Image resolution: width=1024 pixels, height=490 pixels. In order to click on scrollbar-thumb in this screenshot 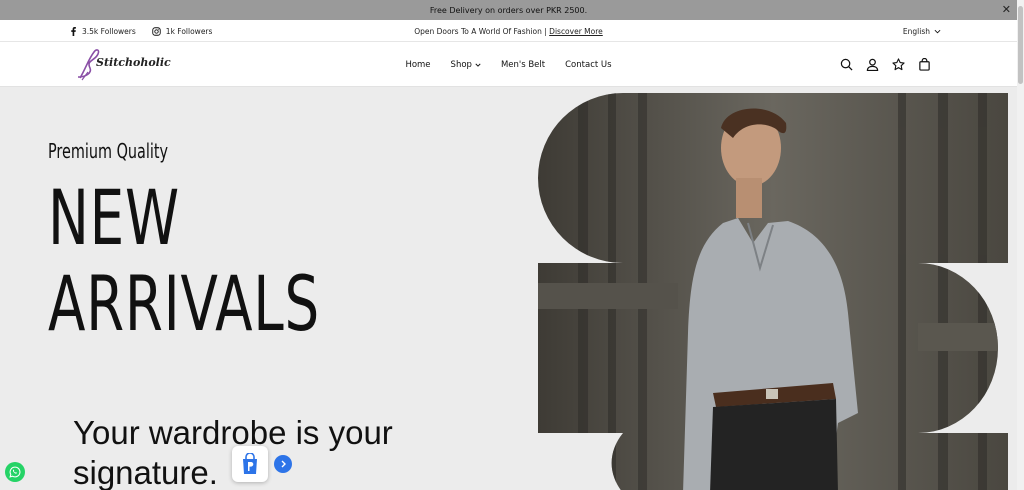, I will do `click(1020, 45)`.